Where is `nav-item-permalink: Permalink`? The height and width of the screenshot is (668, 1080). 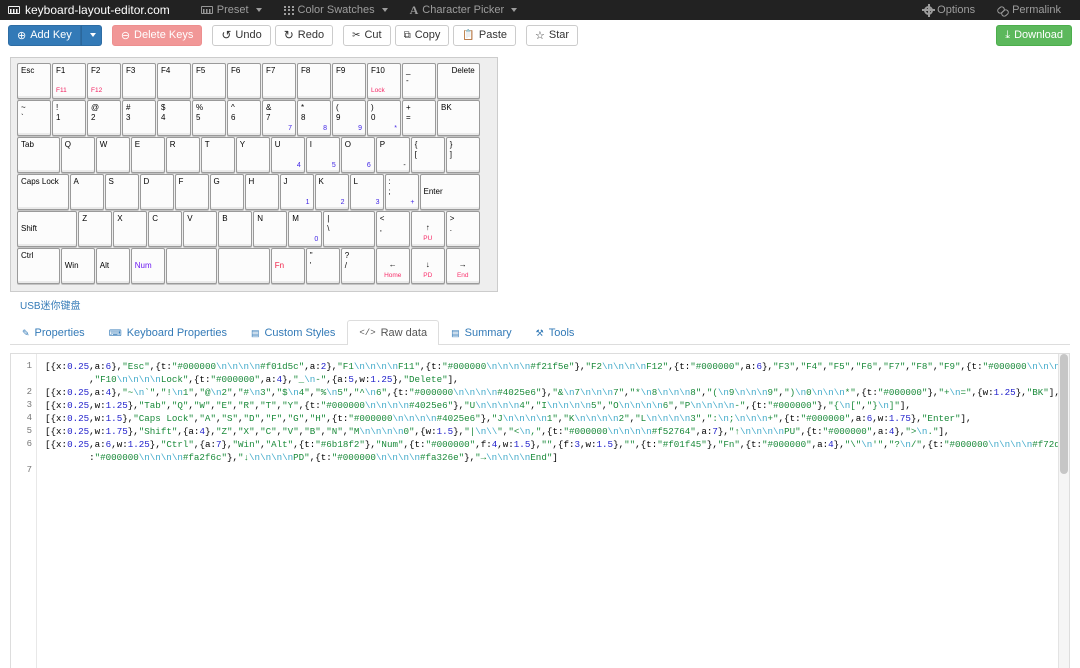
nav-item-permalink: Permalink is located at coordinates (1029, 10).